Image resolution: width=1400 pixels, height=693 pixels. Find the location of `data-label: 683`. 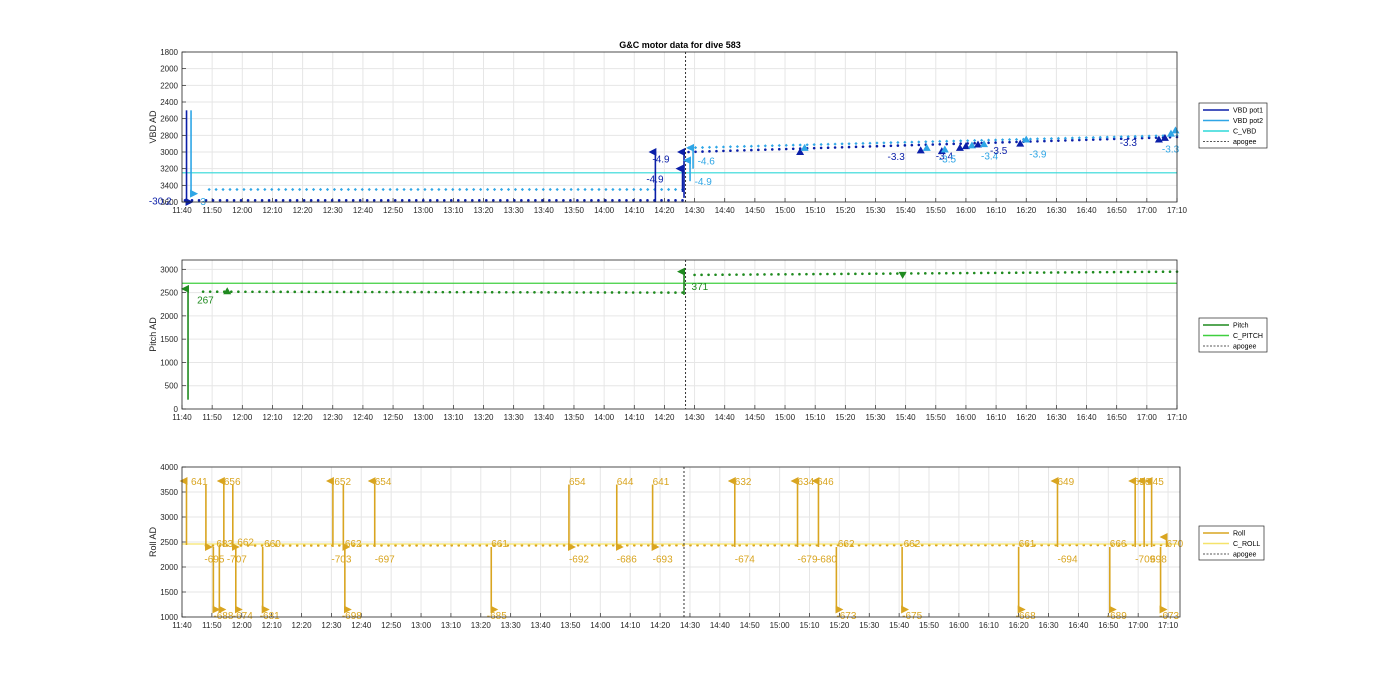

data-label: 683 is located at coordinates (224, 544).